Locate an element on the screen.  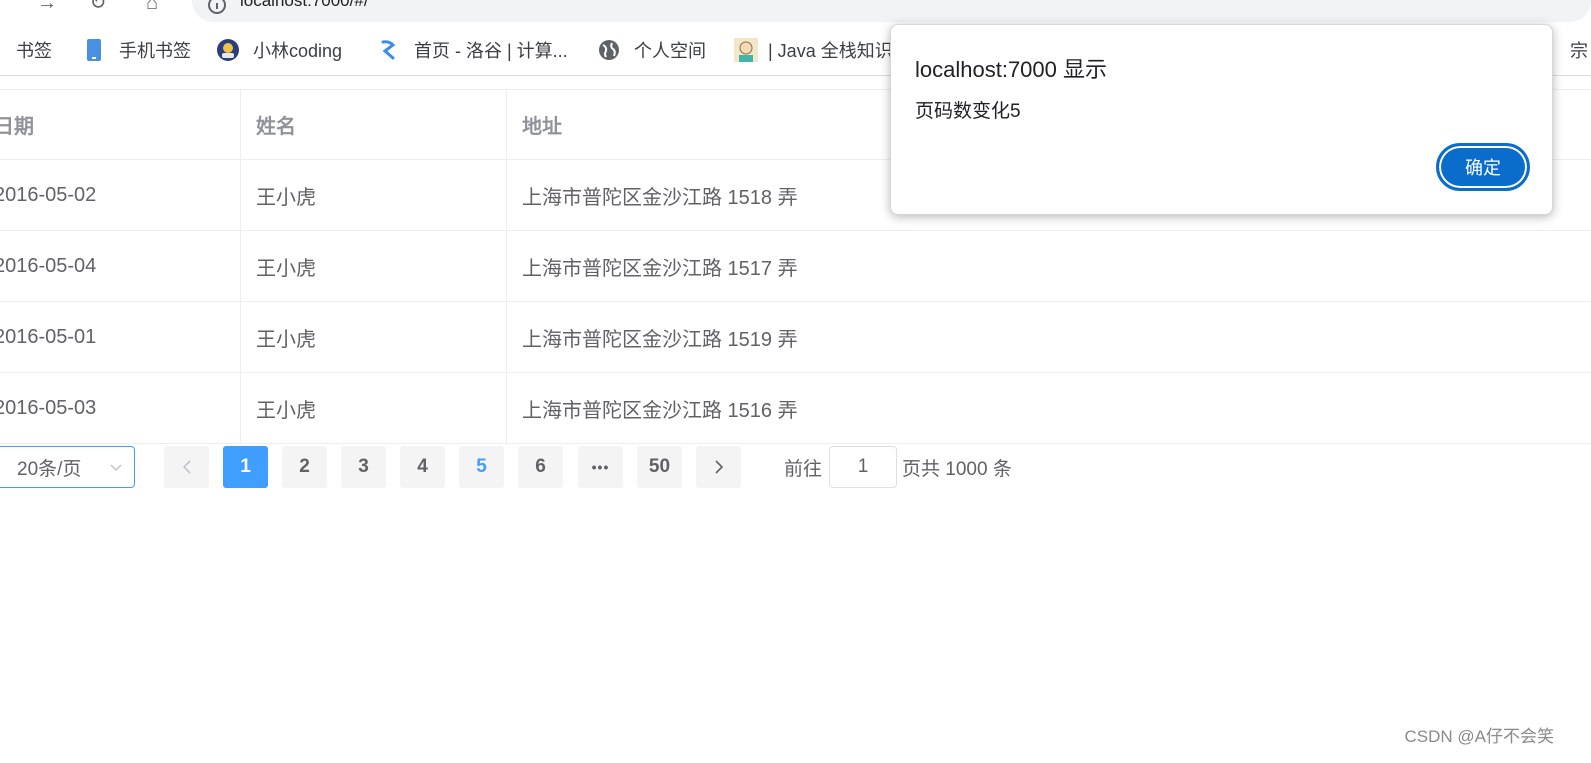
globe-icon is located at coordinates (609, 50).